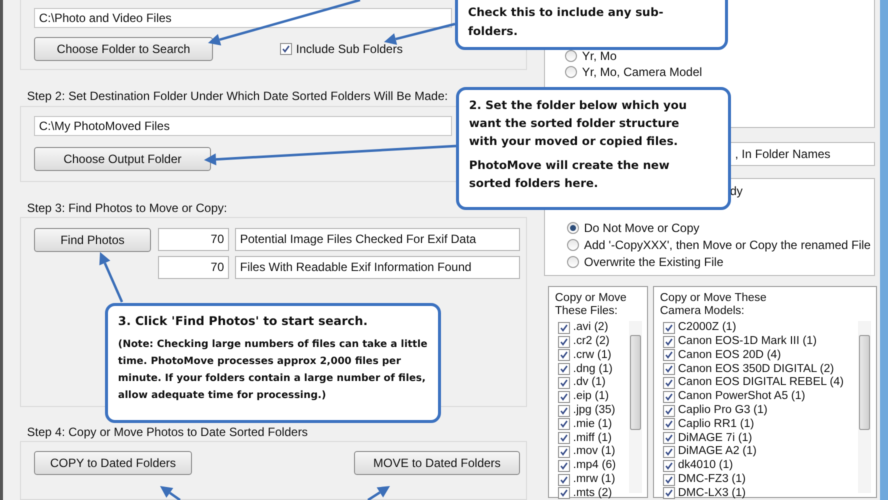  Describe the element at coordinates (705, 466) in the screenshot. I see `list-item: dk4010 (1)` at that location.